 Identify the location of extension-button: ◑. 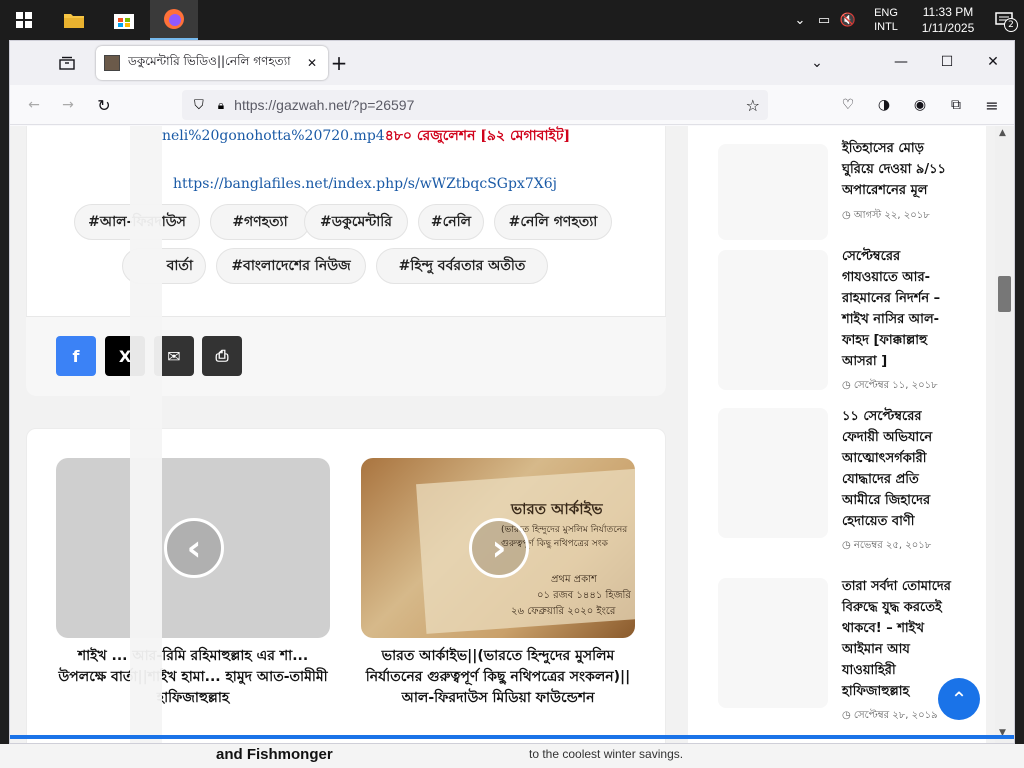
(884, 105).